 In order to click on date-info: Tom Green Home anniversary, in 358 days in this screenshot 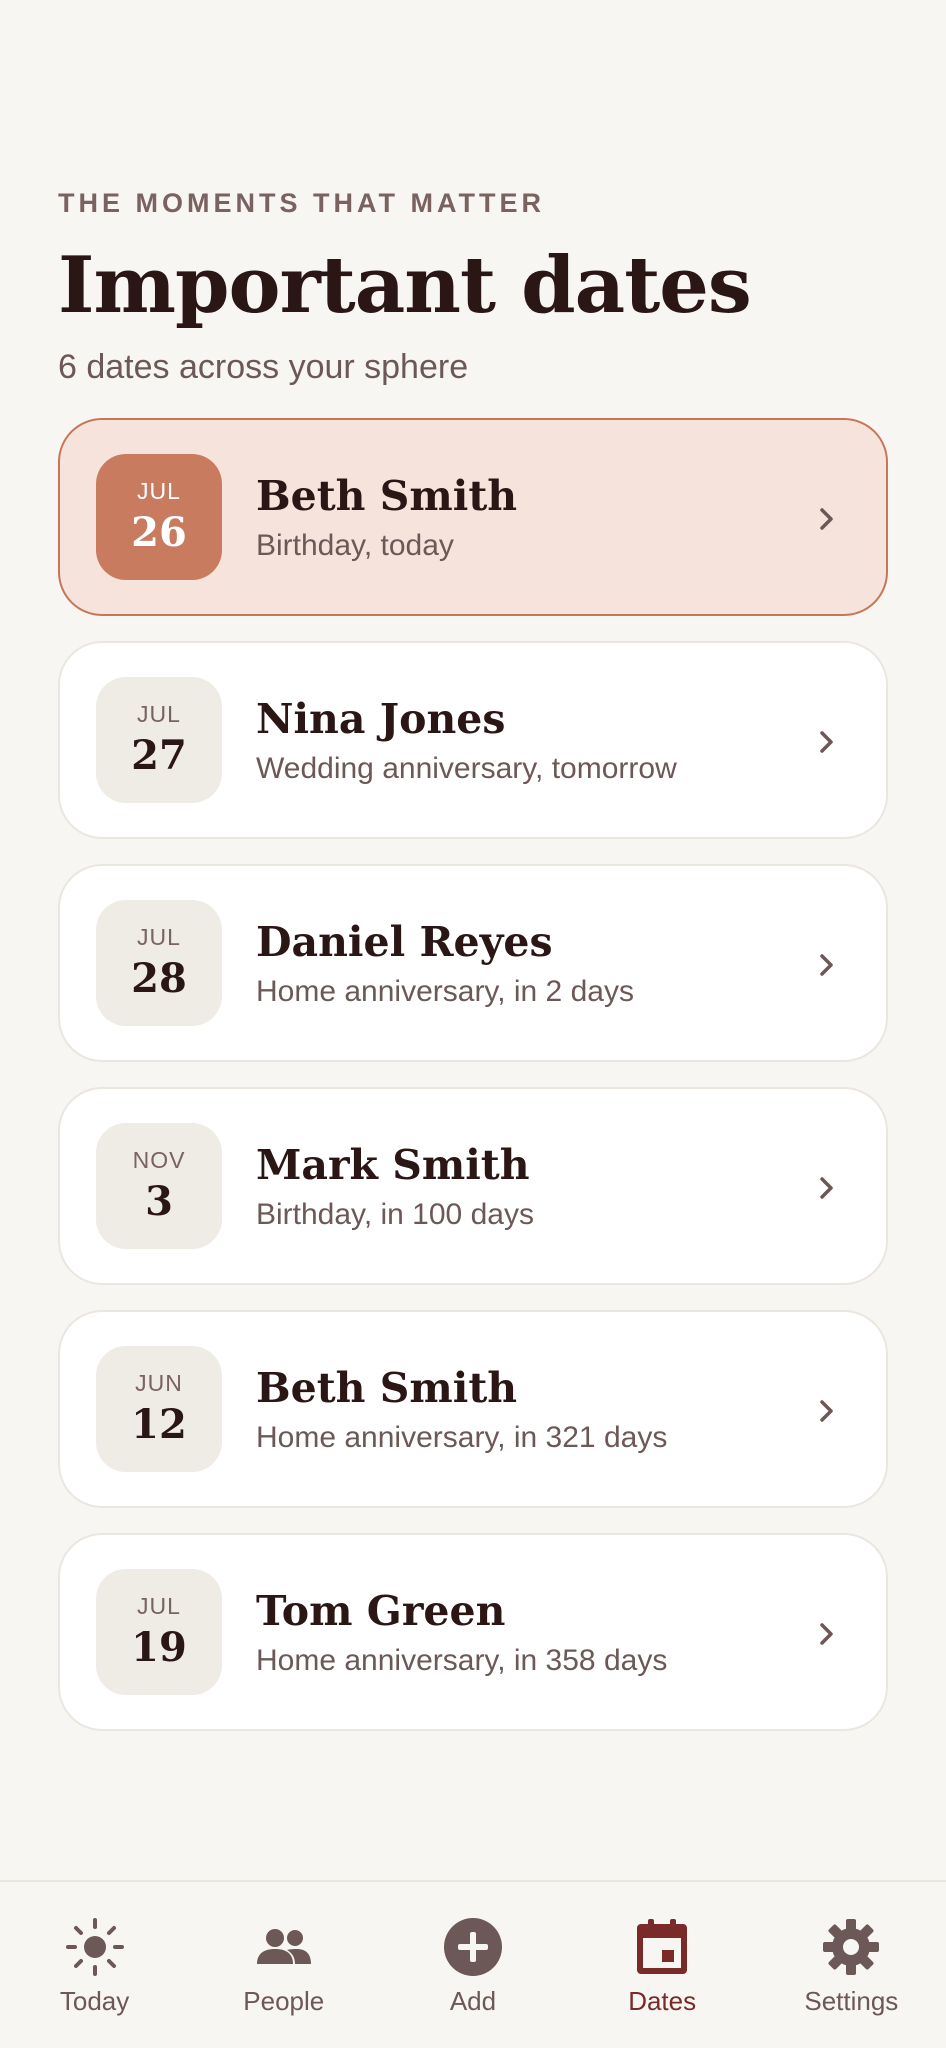, I will do `click(462, 1632)`.